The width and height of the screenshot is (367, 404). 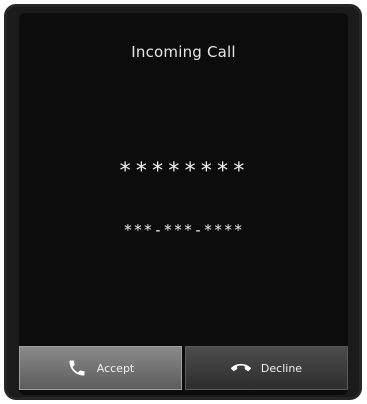 I want to click on caller-number: ***-***-****, so click(x=183, y=230).